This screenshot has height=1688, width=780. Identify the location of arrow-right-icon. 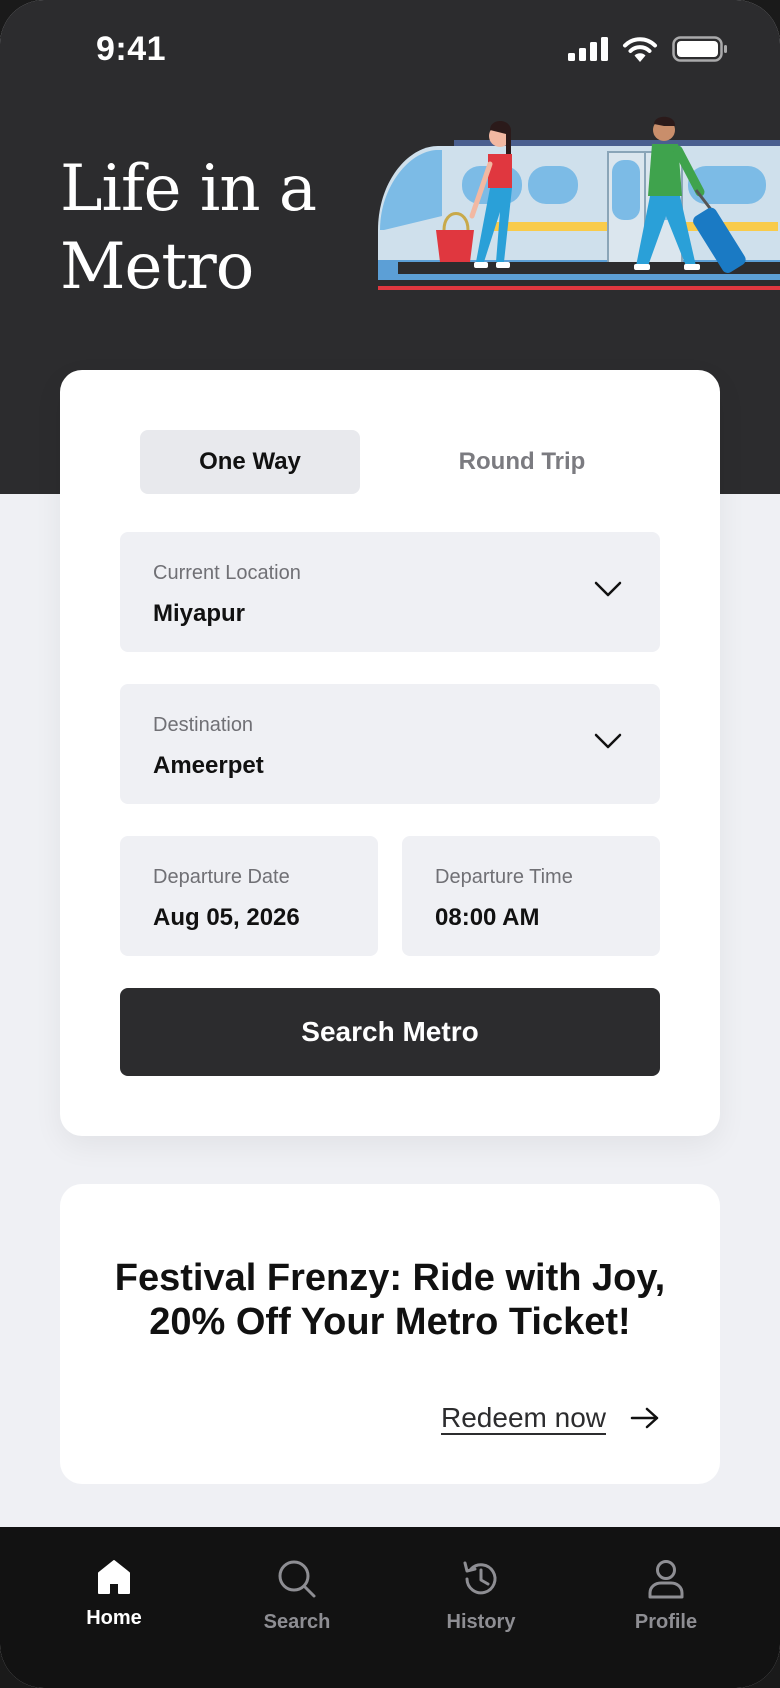
(644, 1418).